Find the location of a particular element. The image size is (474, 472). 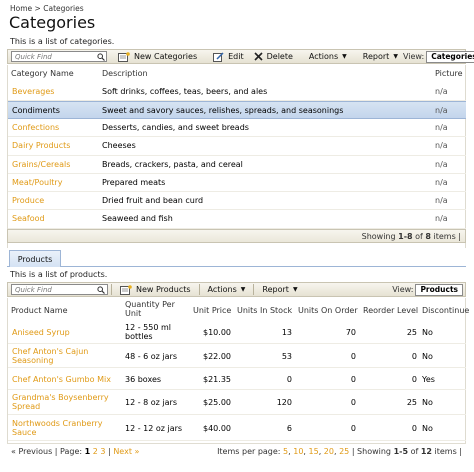

actions-label: Actions is located at coordinates (222, 289).